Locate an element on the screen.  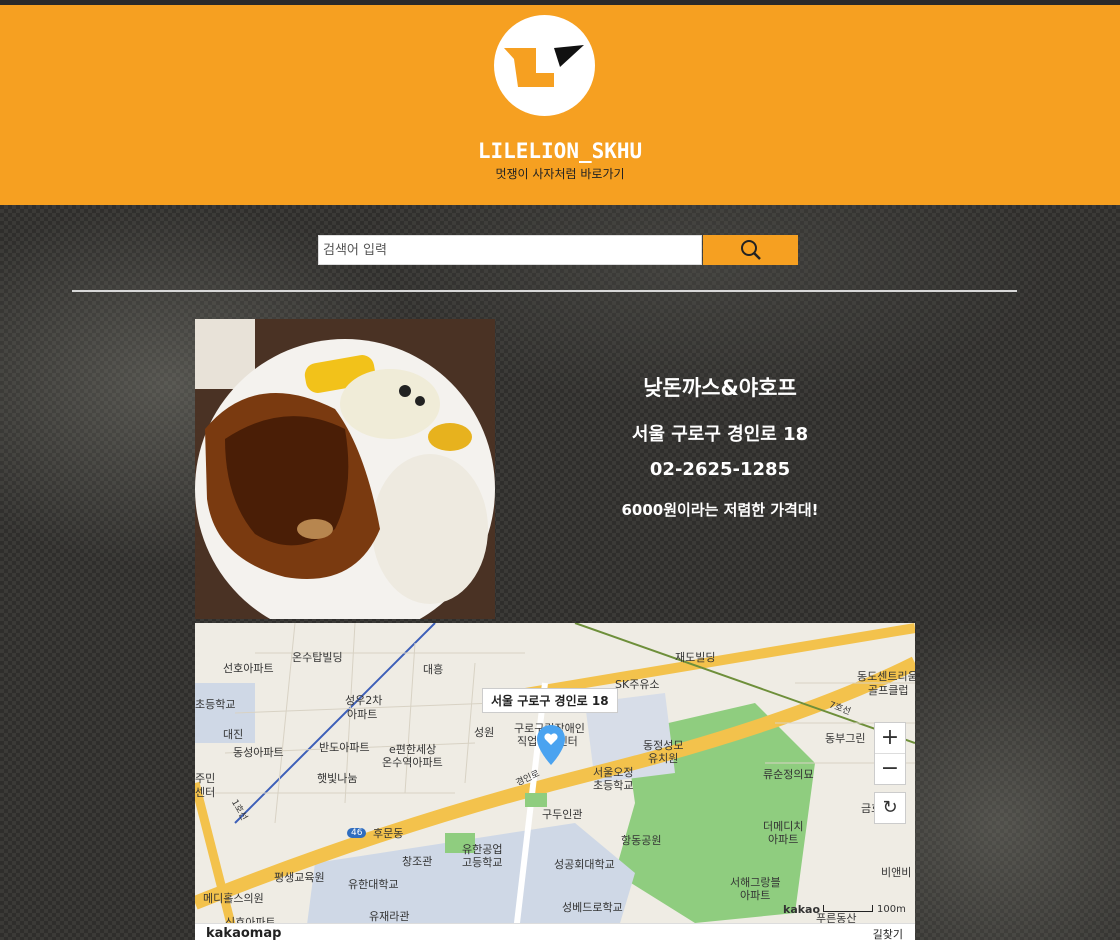
map-label: 류순정의묘 is located at coordinates (788, 774).